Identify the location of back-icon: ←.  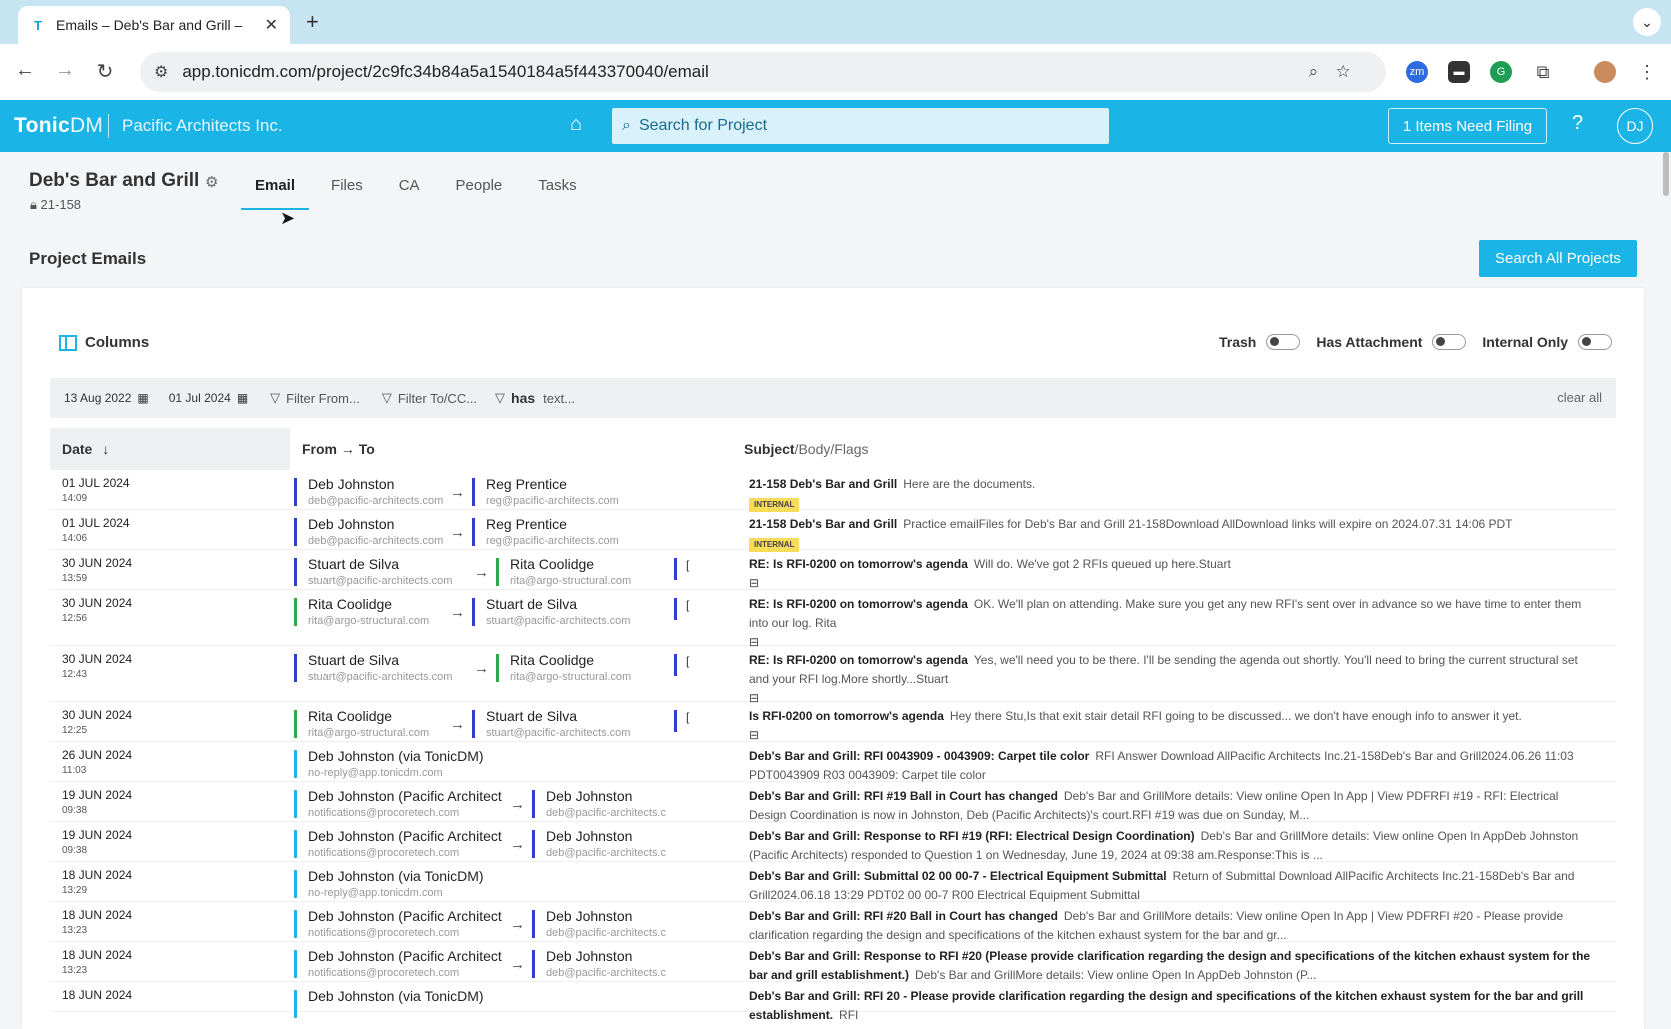
(25, 70).